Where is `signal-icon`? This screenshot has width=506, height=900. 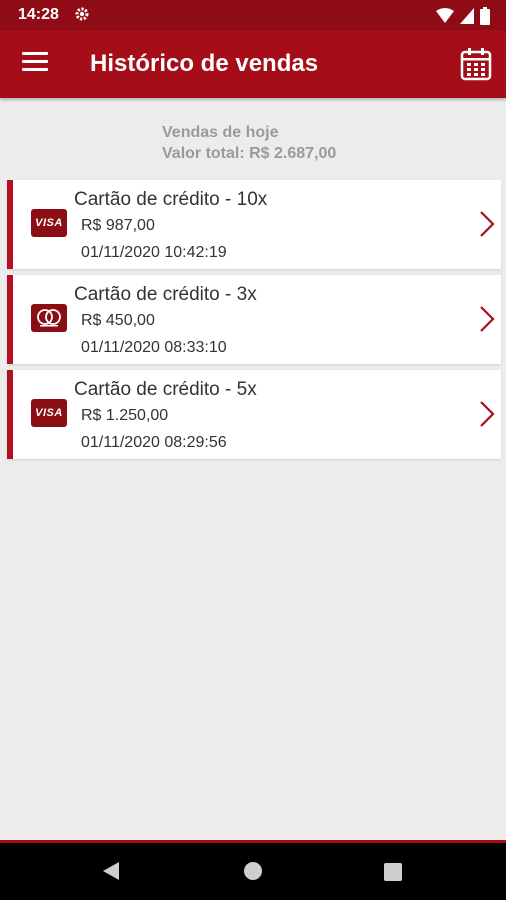
signal-icon is located at coordinates (467, 18).